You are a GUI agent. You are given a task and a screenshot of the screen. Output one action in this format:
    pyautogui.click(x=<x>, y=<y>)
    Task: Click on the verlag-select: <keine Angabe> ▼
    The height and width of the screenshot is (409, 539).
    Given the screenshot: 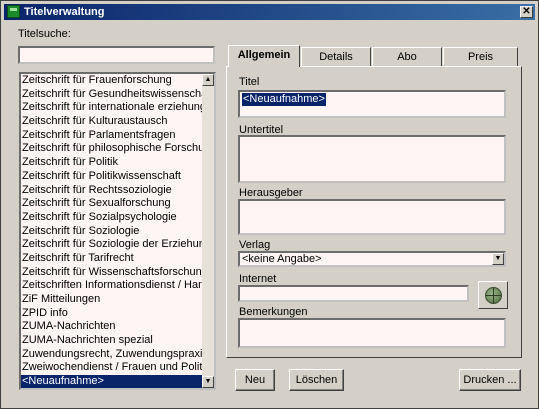 What is the action you would take?
    pyautogui.click(x=372, y=259)
    